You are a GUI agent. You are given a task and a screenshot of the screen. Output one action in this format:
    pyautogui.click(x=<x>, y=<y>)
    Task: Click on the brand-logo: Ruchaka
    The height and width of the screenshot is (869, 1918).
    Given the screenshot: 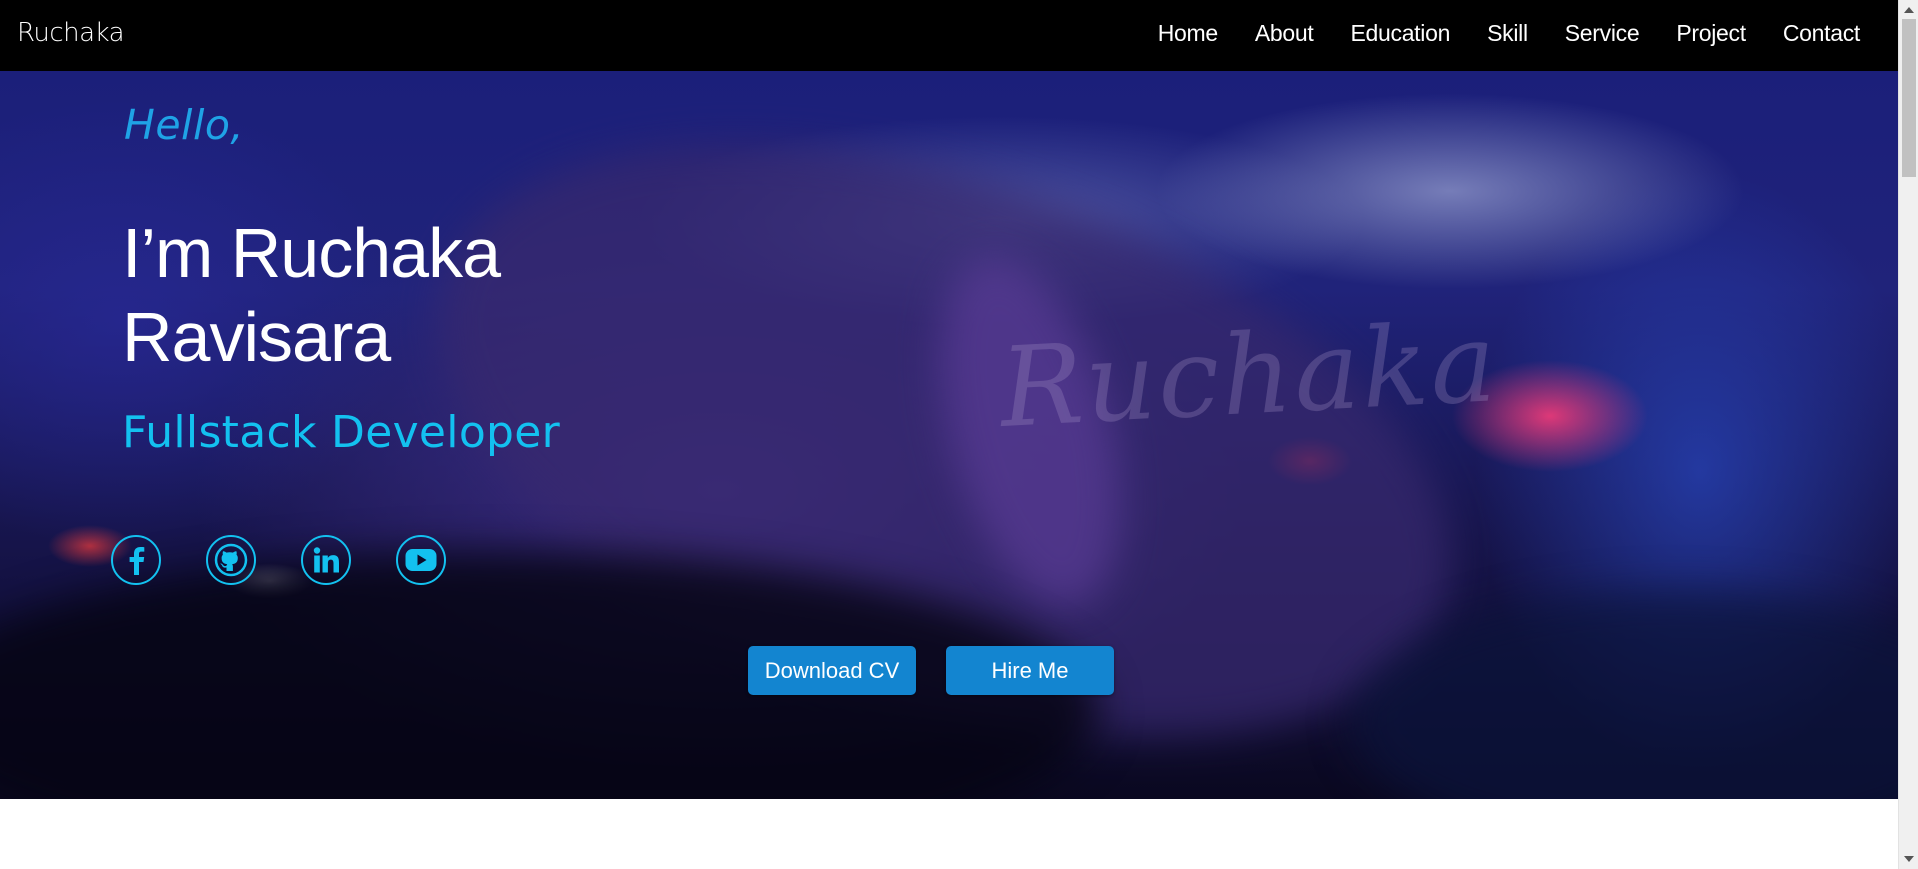 What is the action you would take?
    pyautogui.click(x=71, y=33)
    